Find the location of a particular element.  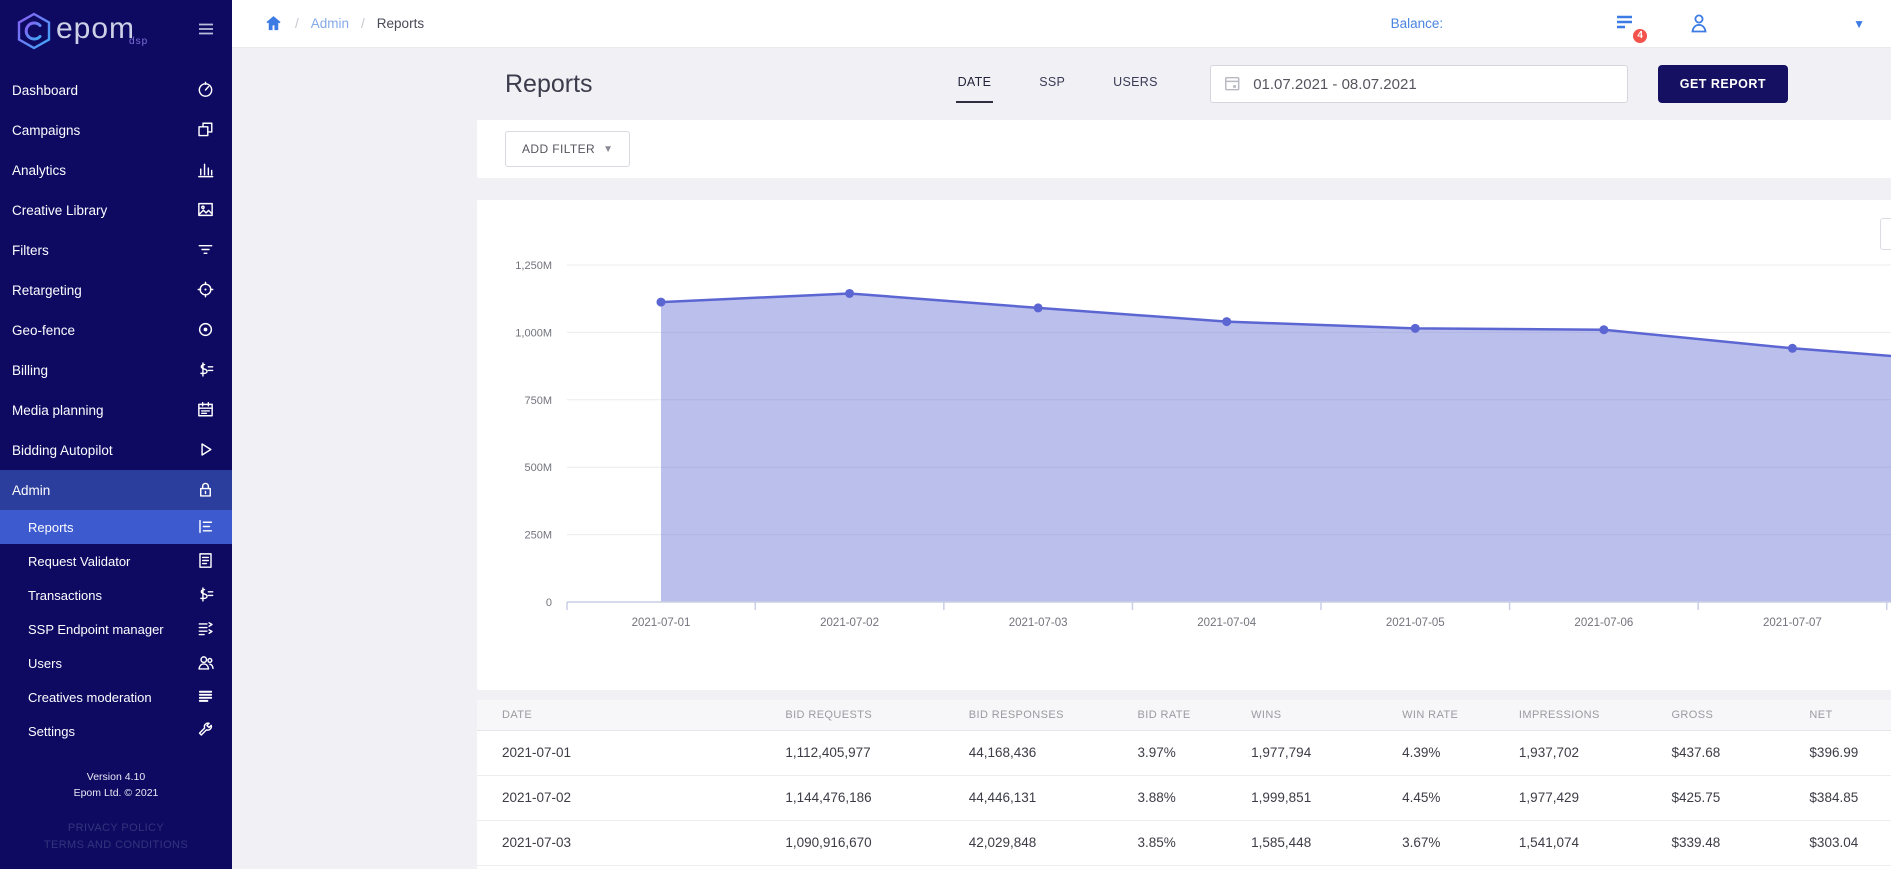

sidebar-item-bidding-autopilot: Bidding Autopilot is located at coordinates (116, 450).